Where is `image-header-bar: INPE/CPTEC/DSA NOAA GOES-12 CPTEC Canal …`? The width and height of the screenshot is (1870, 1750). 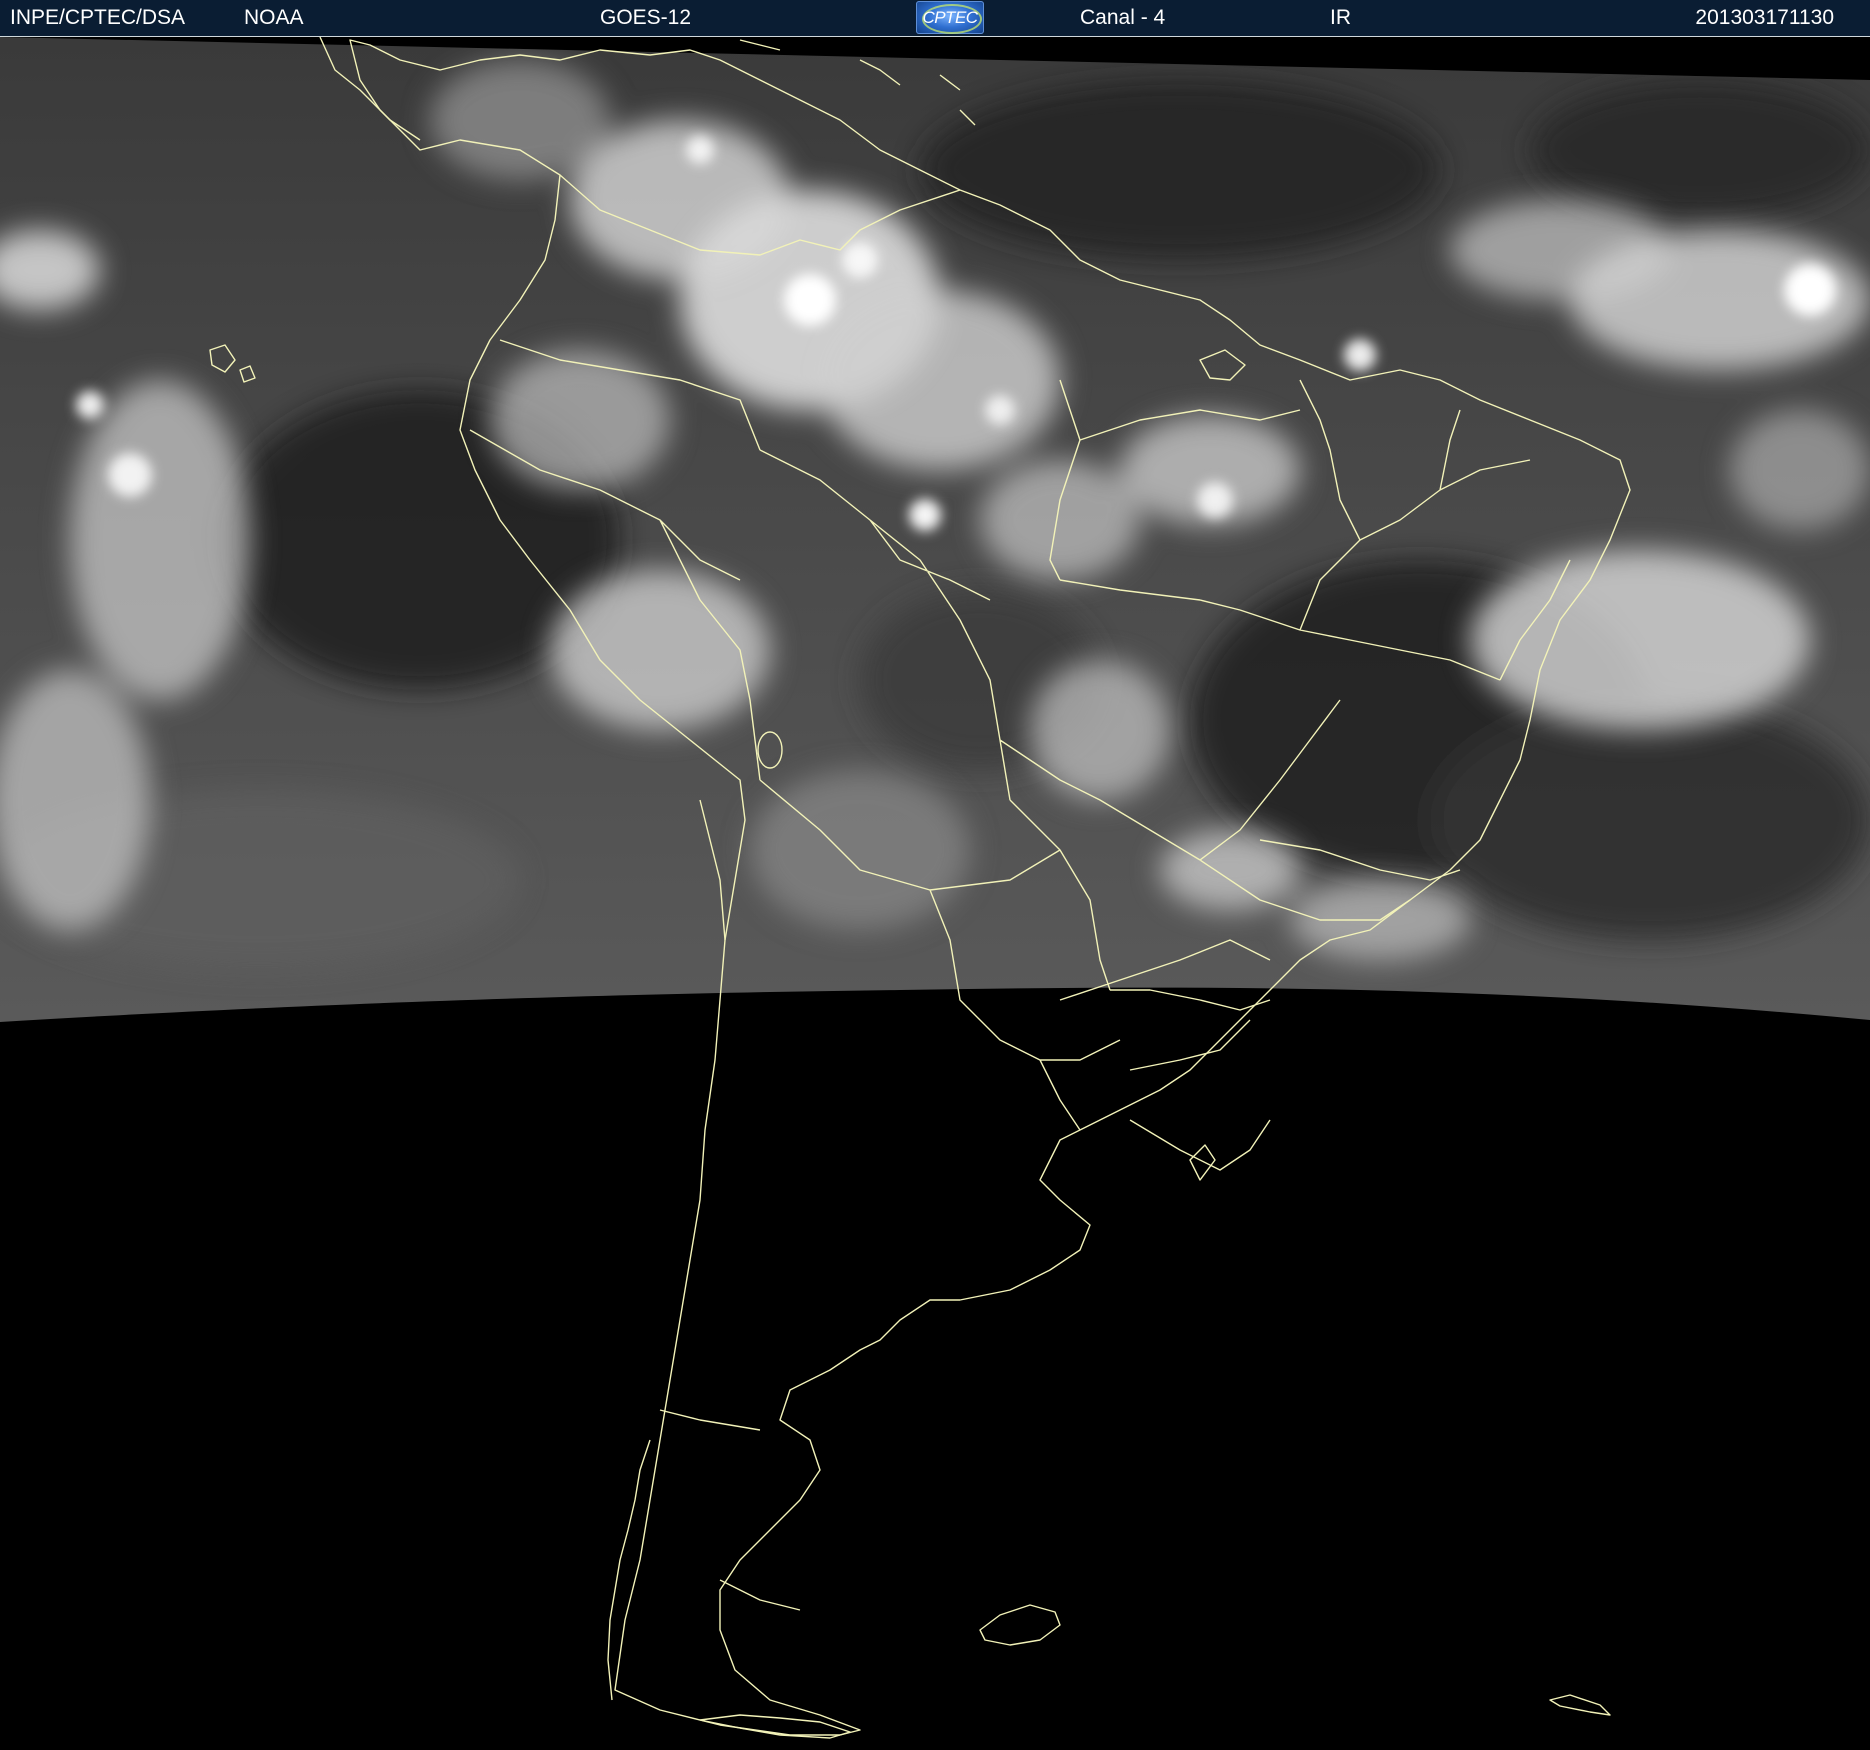 image-header-bar: INPE/CPTEC/DSA NOAA GOES-12 CPTEC Canal … is located at coordinates (935, 18).